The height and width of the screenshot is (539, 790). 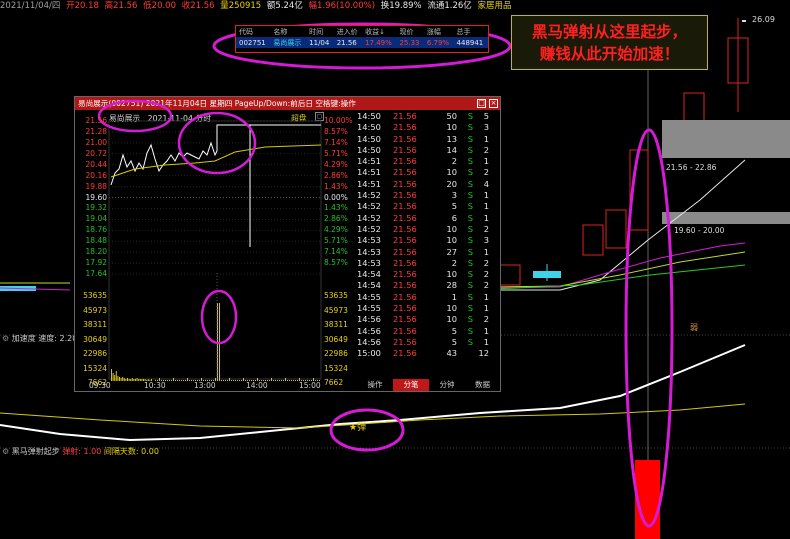 I want to click on trade-cell: 14:50, so click(x=369, y=127).